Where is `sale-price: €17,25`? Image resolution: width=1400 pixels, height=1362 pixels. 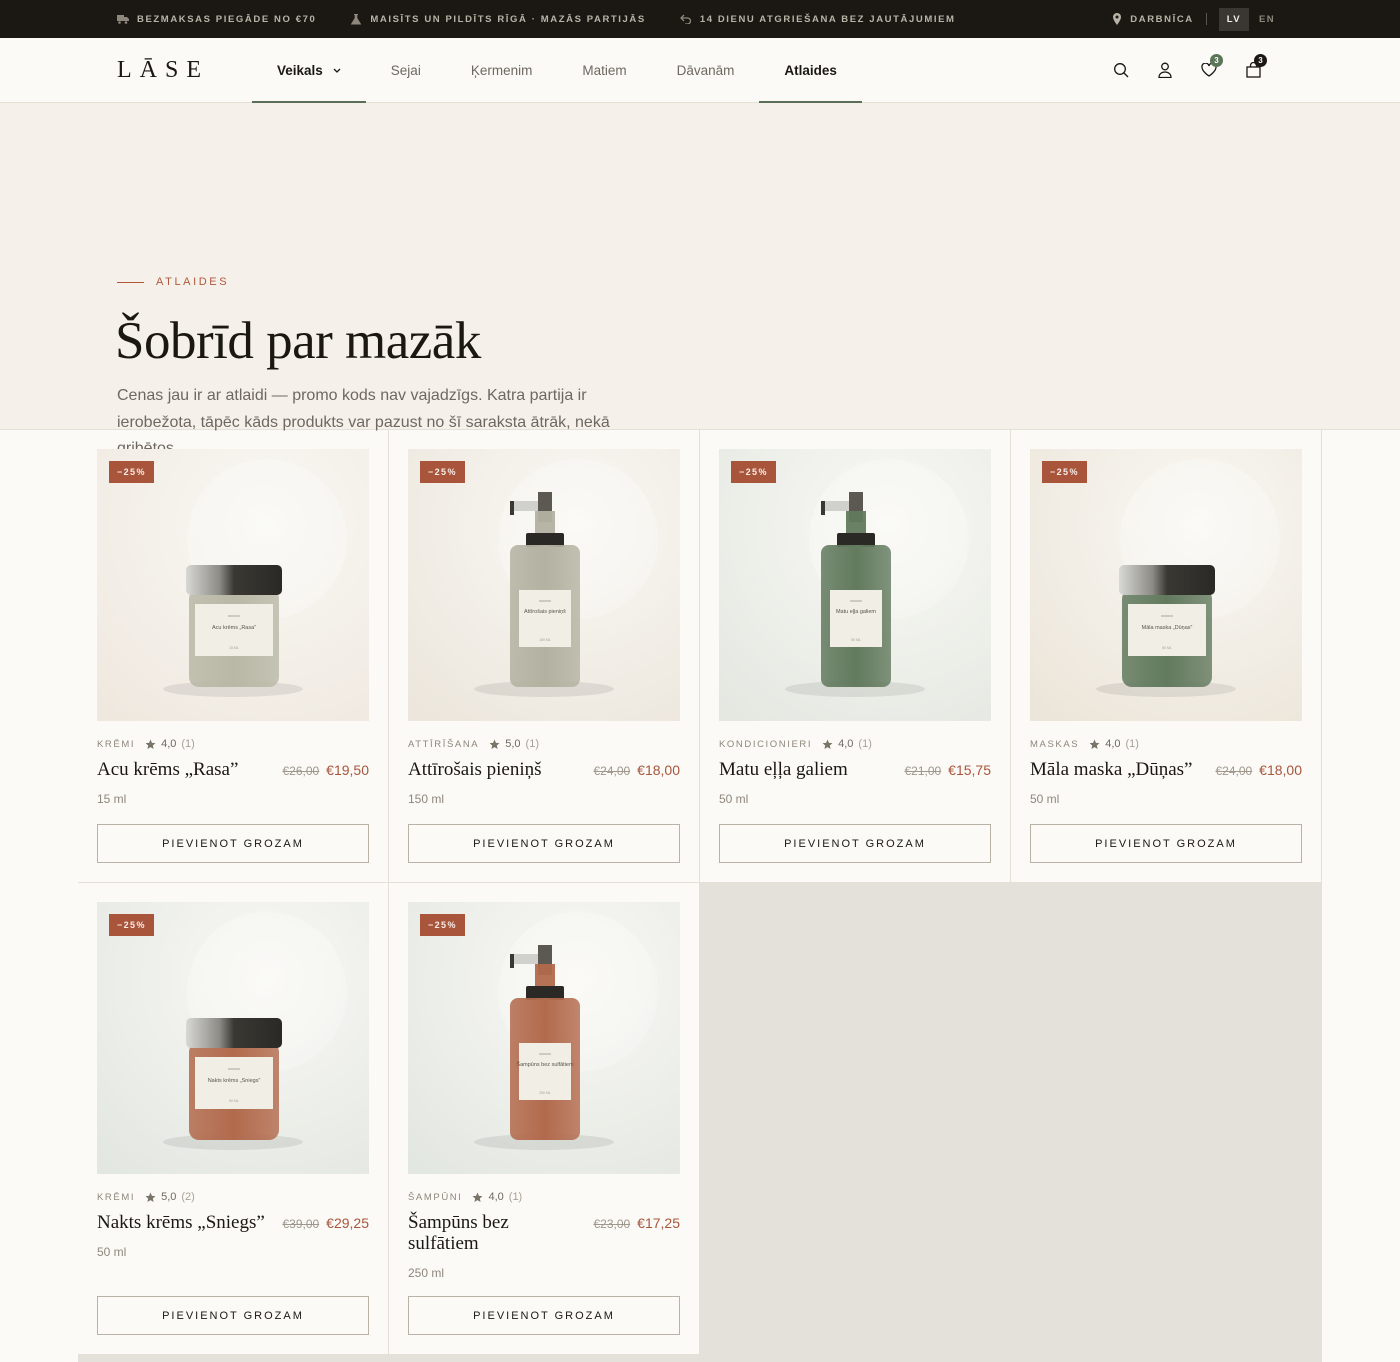 sale-price: €17,25 is located at coordinates (658, 1223).